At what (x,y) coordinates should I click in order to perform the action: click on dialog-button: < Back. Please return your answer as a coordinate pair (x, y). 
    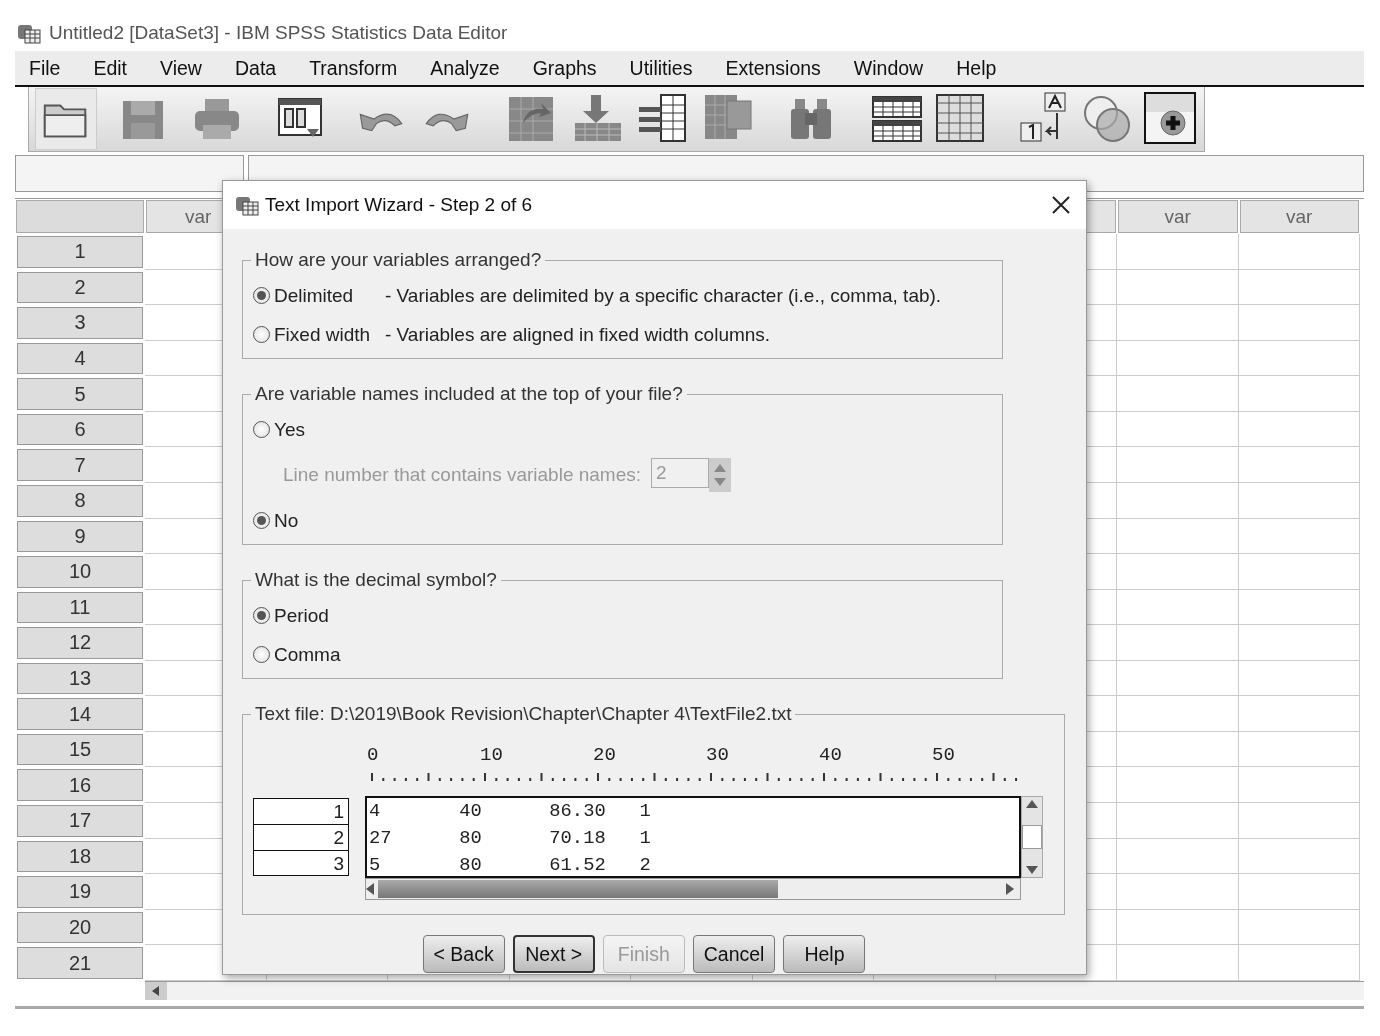
    Looking at the image, I should click on (463, 954).